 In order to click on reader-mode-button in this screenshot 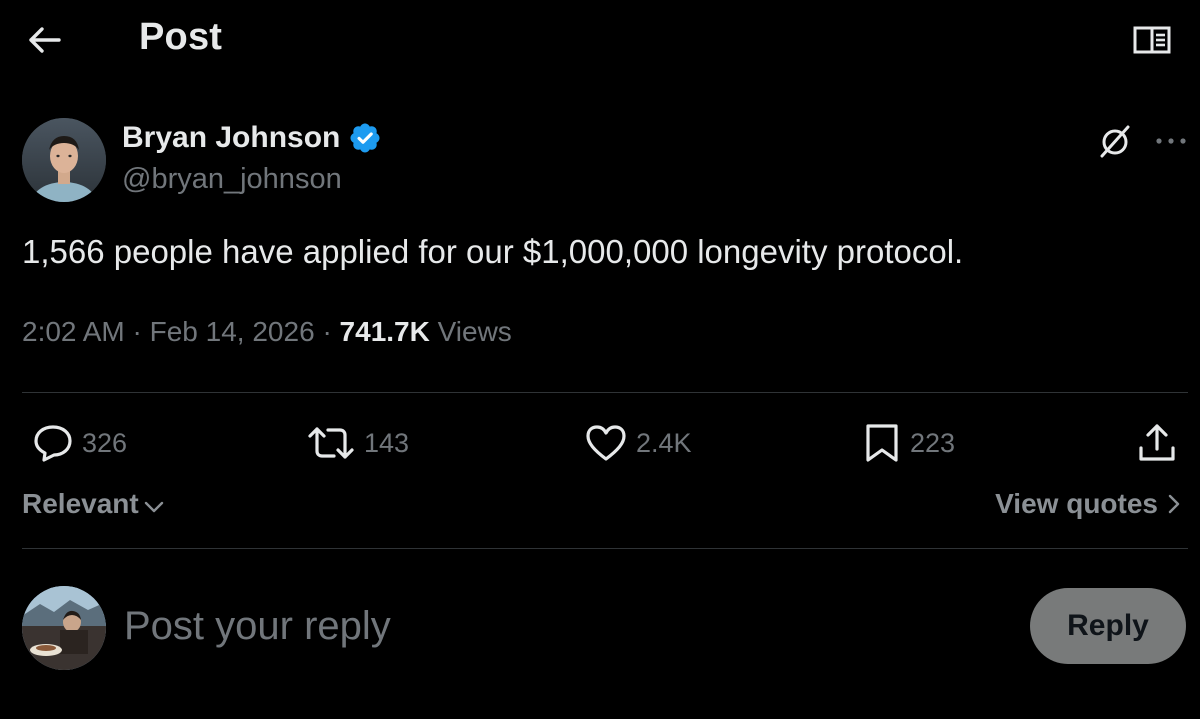, I will do `click(1152, 40)`.